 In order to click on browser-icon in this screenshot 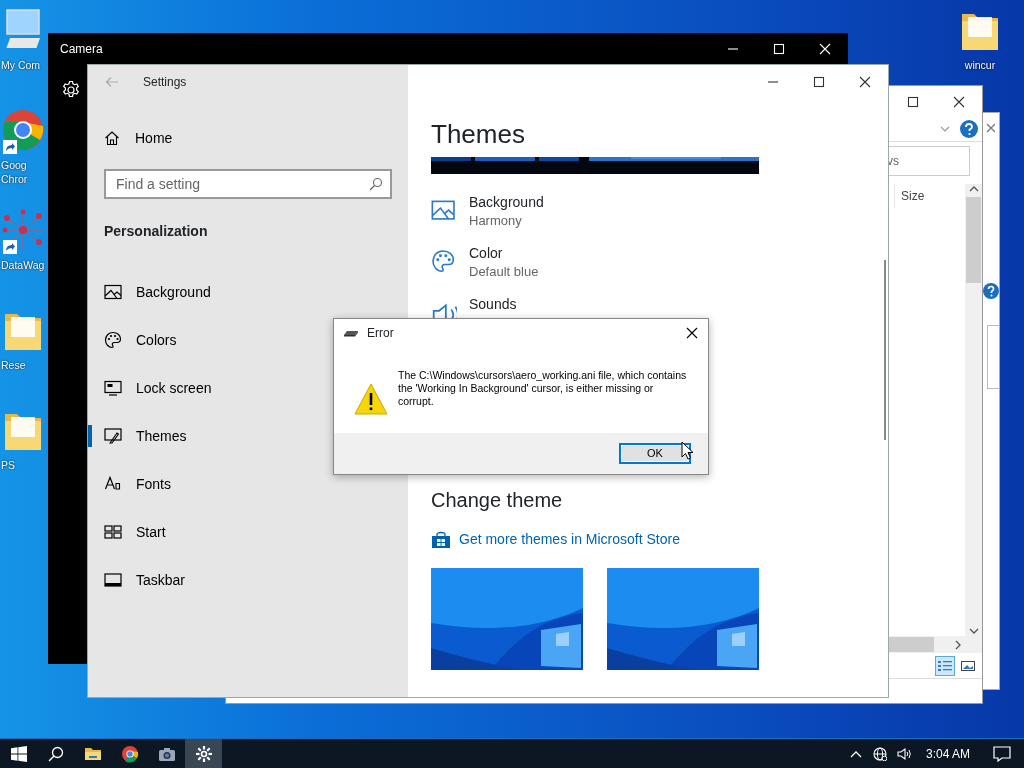, I will do `click(129, 753)`.